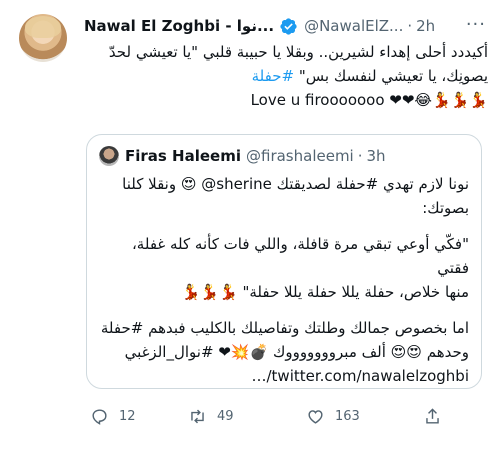 The width and height of the screenshot is (500, 449). What do you see at coordinates (315, 416) in the screenshot?
I see `like-icon` at bounding box center [315, 416].